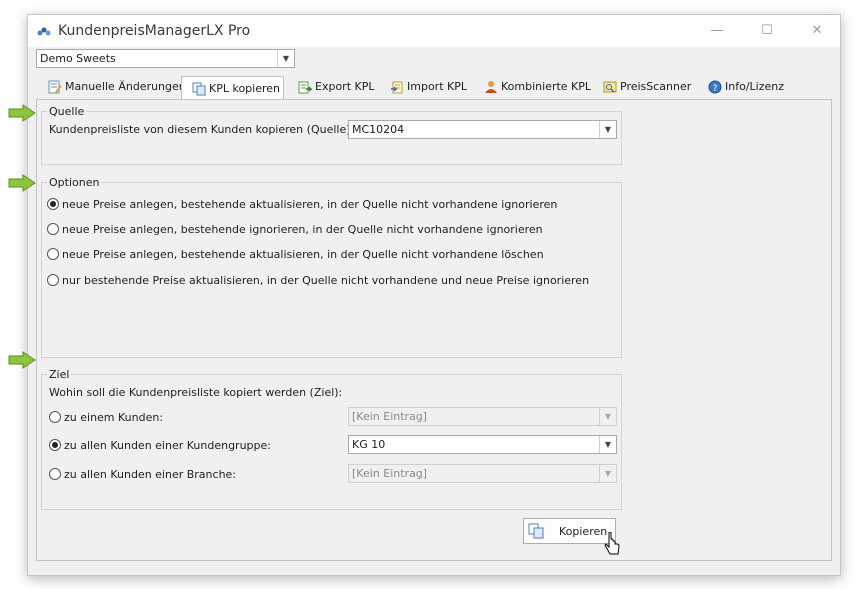 This screenshot has width=856, height=589. I want to click on tab-info-lizenz: ? Info/Lizenz, so click(746, 87).